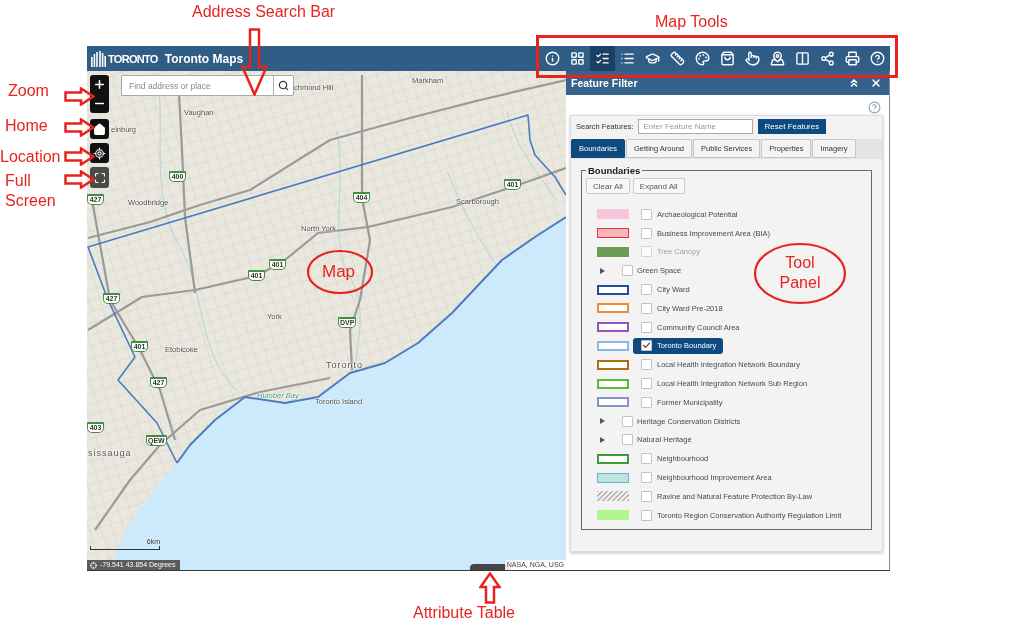  I want to click on ruler-icon, so click(677, 58).